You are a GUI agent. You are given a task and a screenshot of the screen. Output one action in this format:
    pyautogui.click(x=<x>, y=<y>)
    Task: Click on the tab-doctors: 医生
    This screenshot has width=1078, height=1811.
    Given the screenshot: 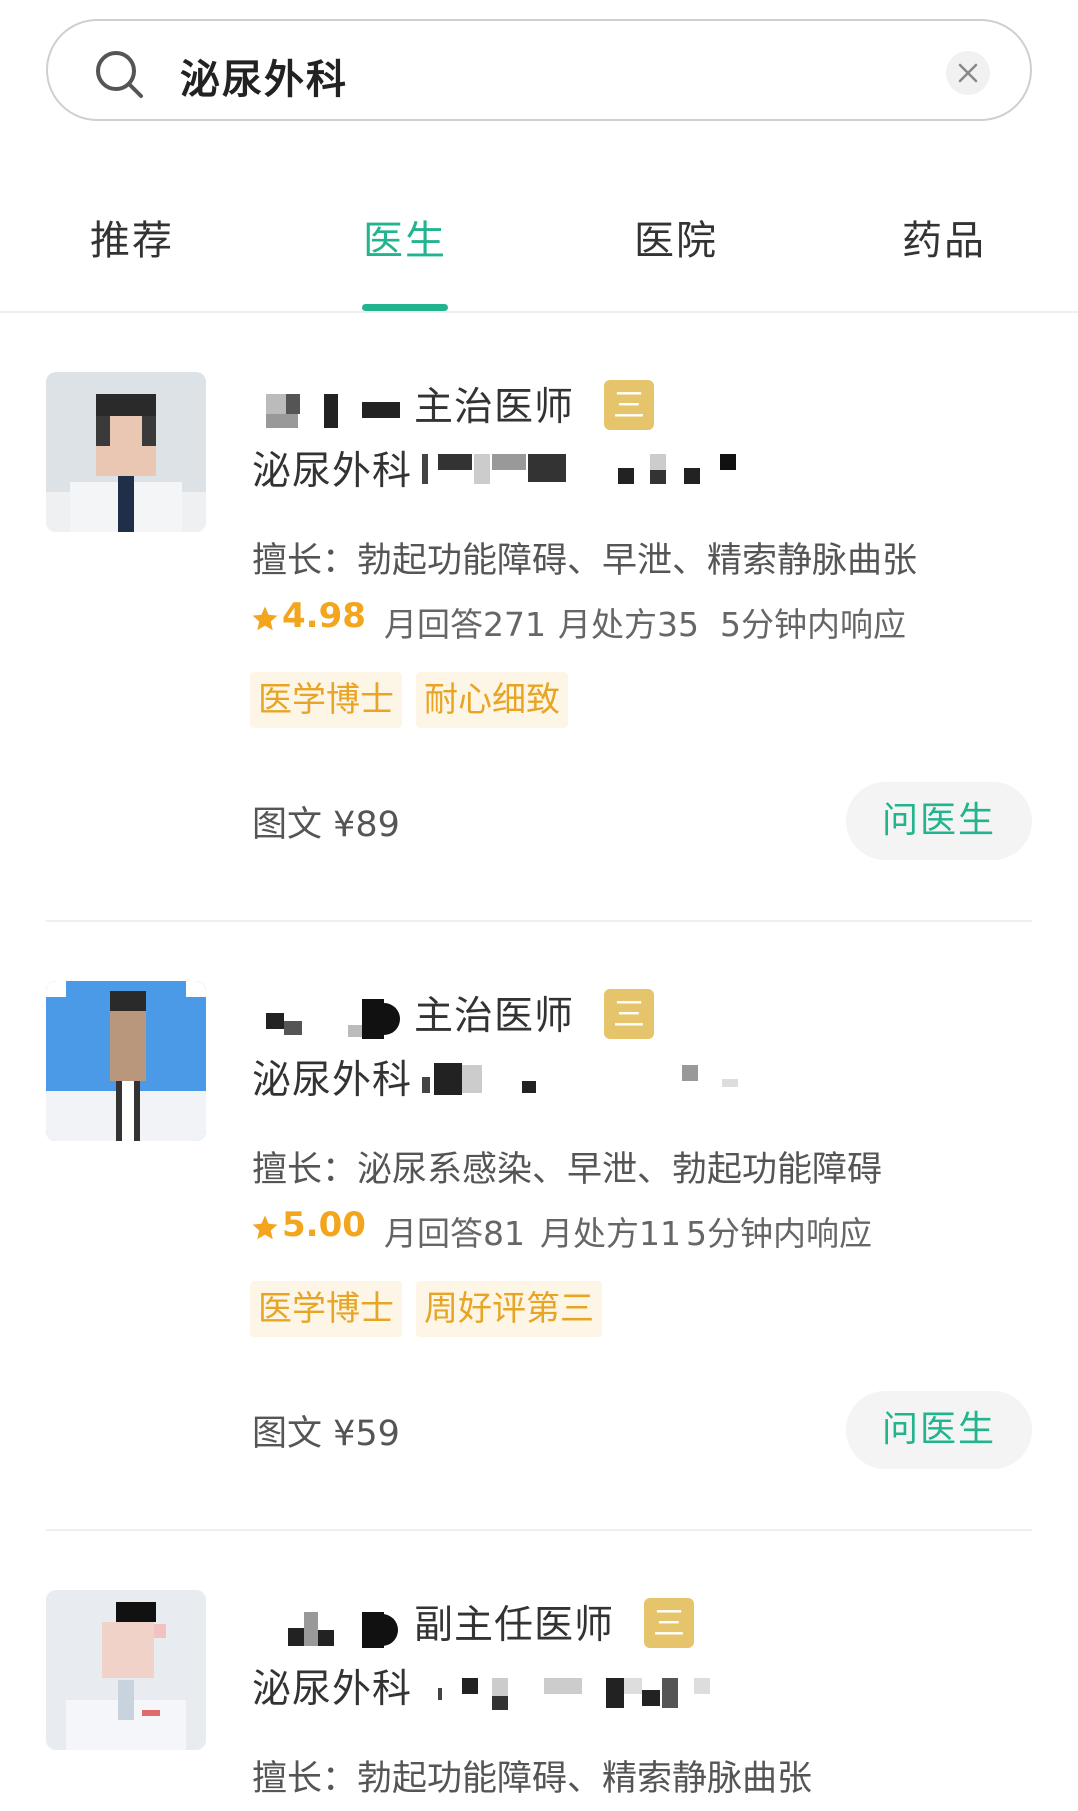 What is the action you would take?
    pyautogui.click(x=405, y=237)
    